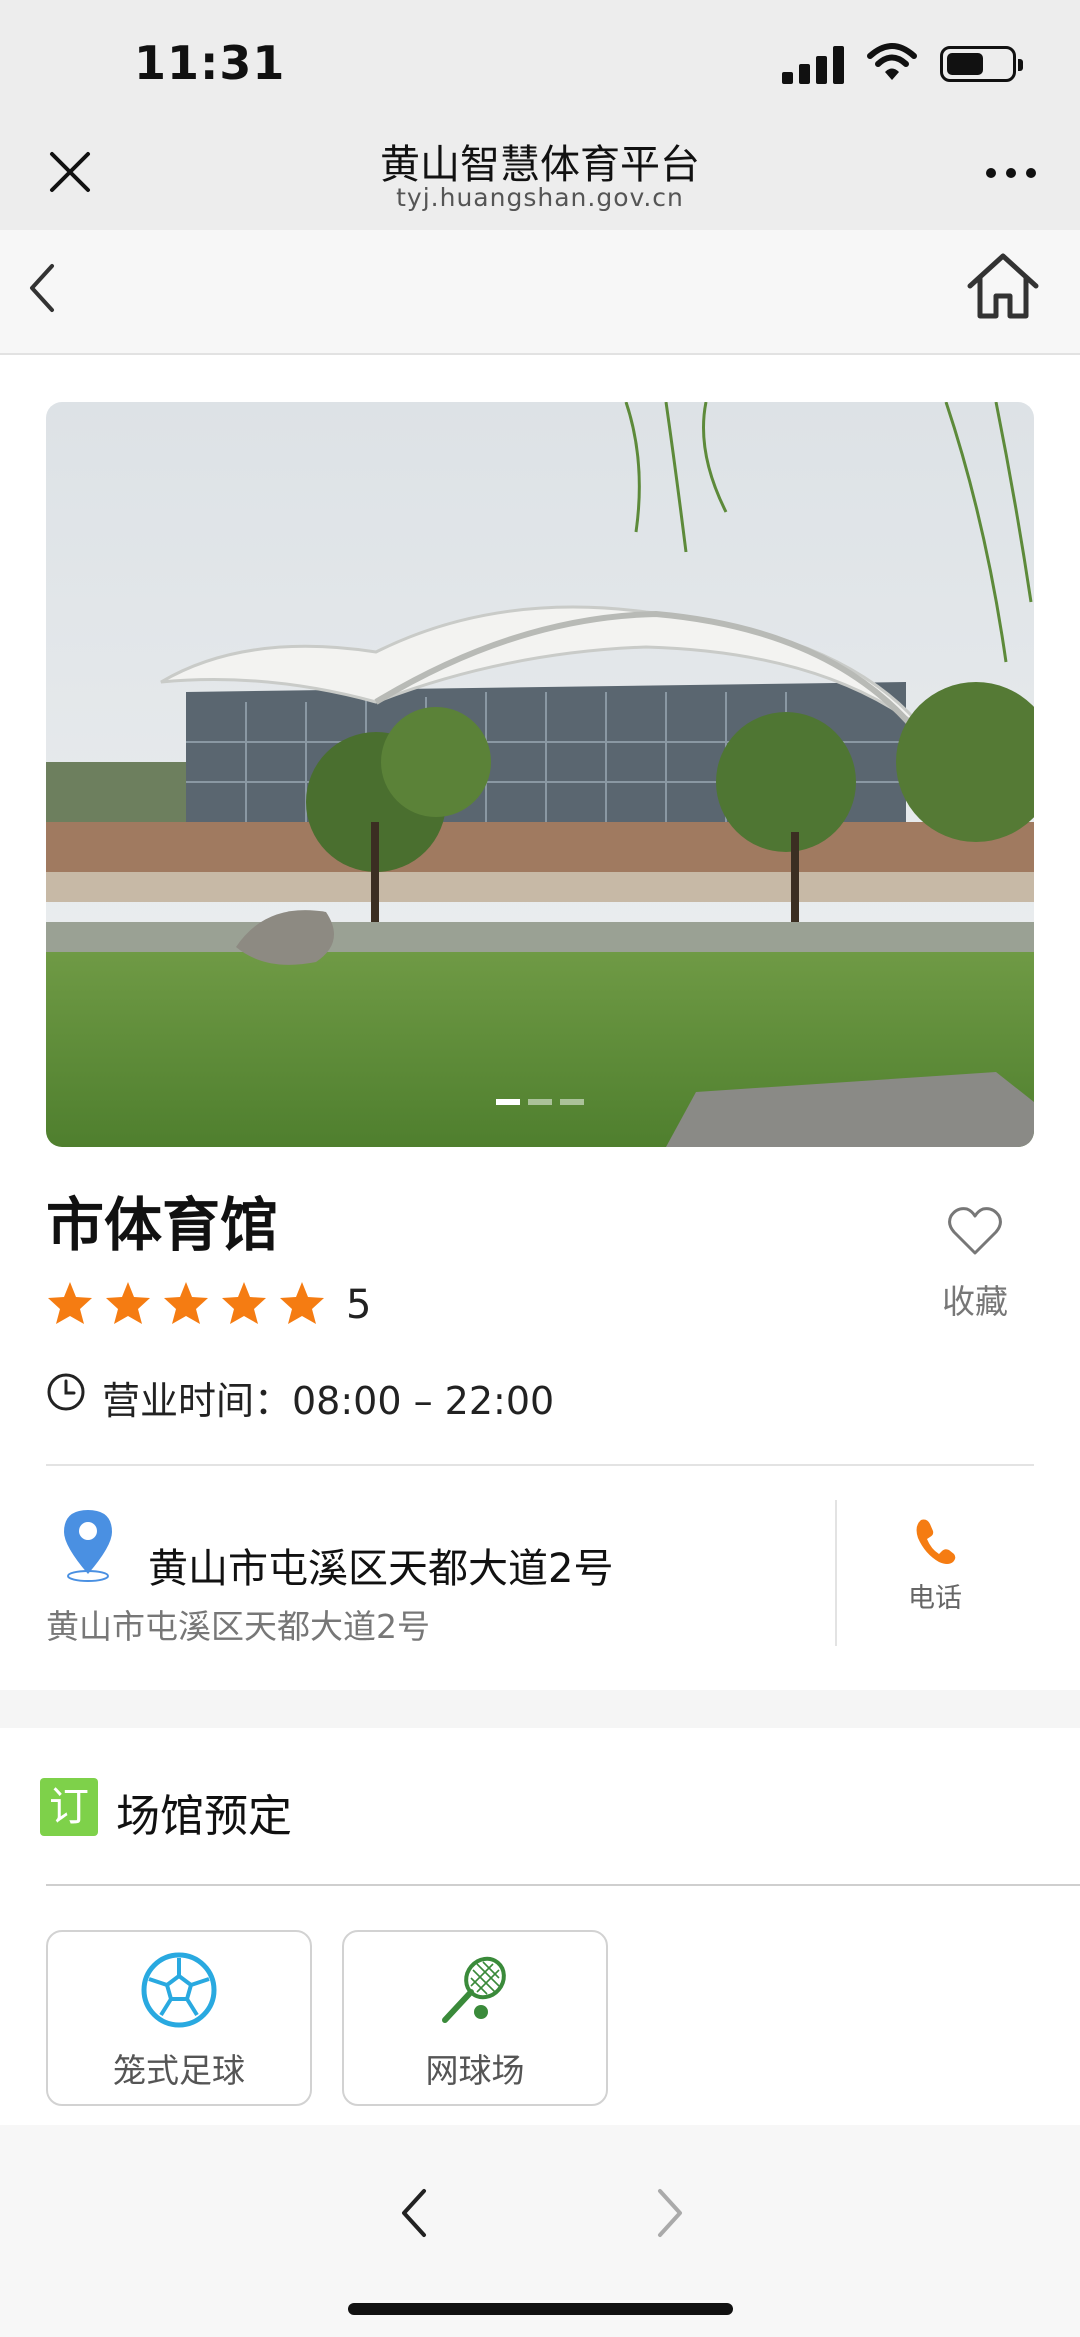 The image size is (1080, 2337). Describe the element at coordinates (540, 197) in the screenshot. I see `page-url: tyj.huangshan.gov.cn` at that location.